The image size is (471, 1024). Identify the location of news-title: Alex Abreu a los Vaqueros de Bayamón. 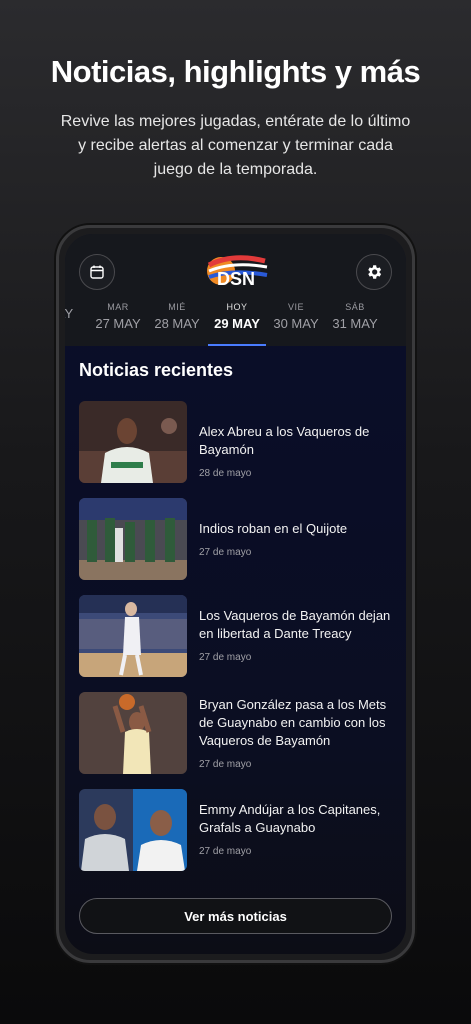
(284, 440).